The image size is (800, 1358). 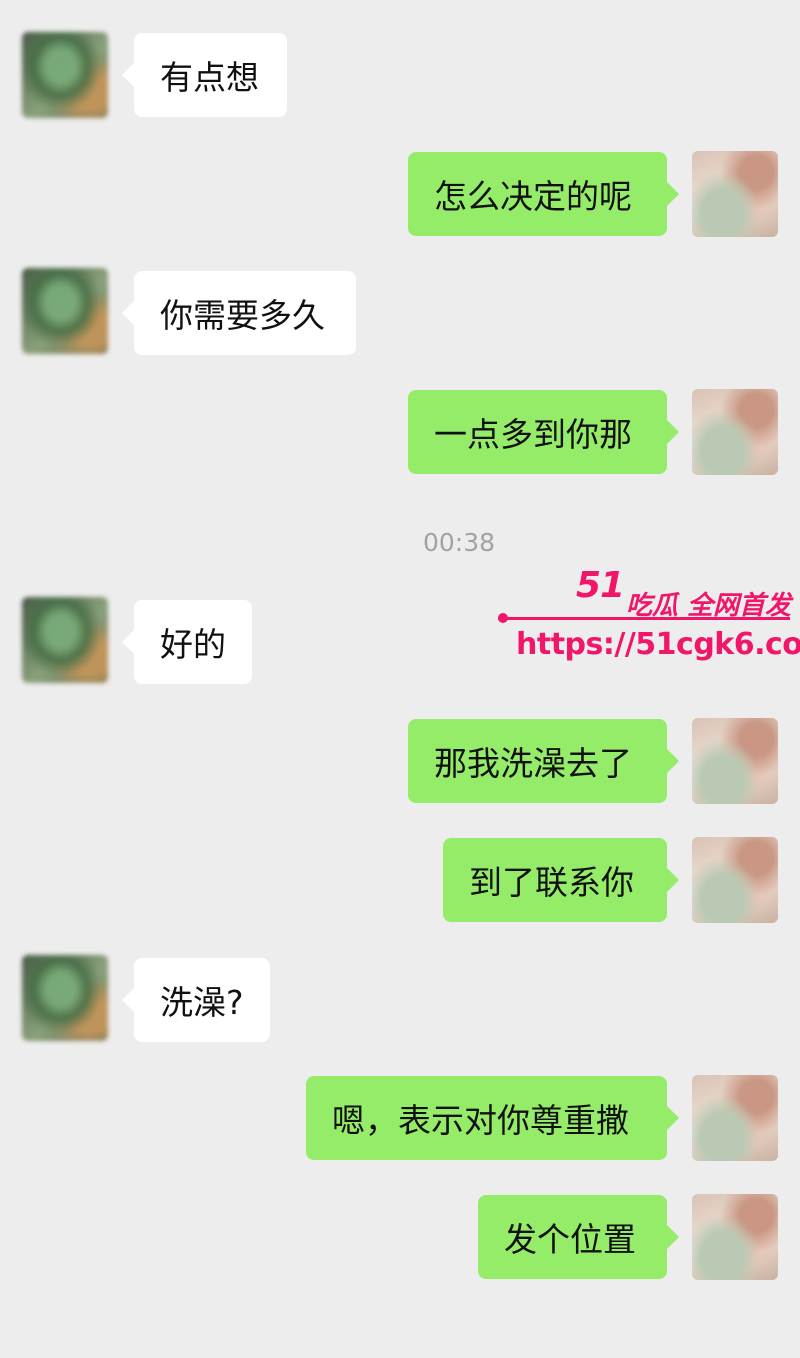 What do you see at coordinates (570, 1239) in the screenshot?
I see `message-text: 发个位置` at bounding box center [570, 1239].